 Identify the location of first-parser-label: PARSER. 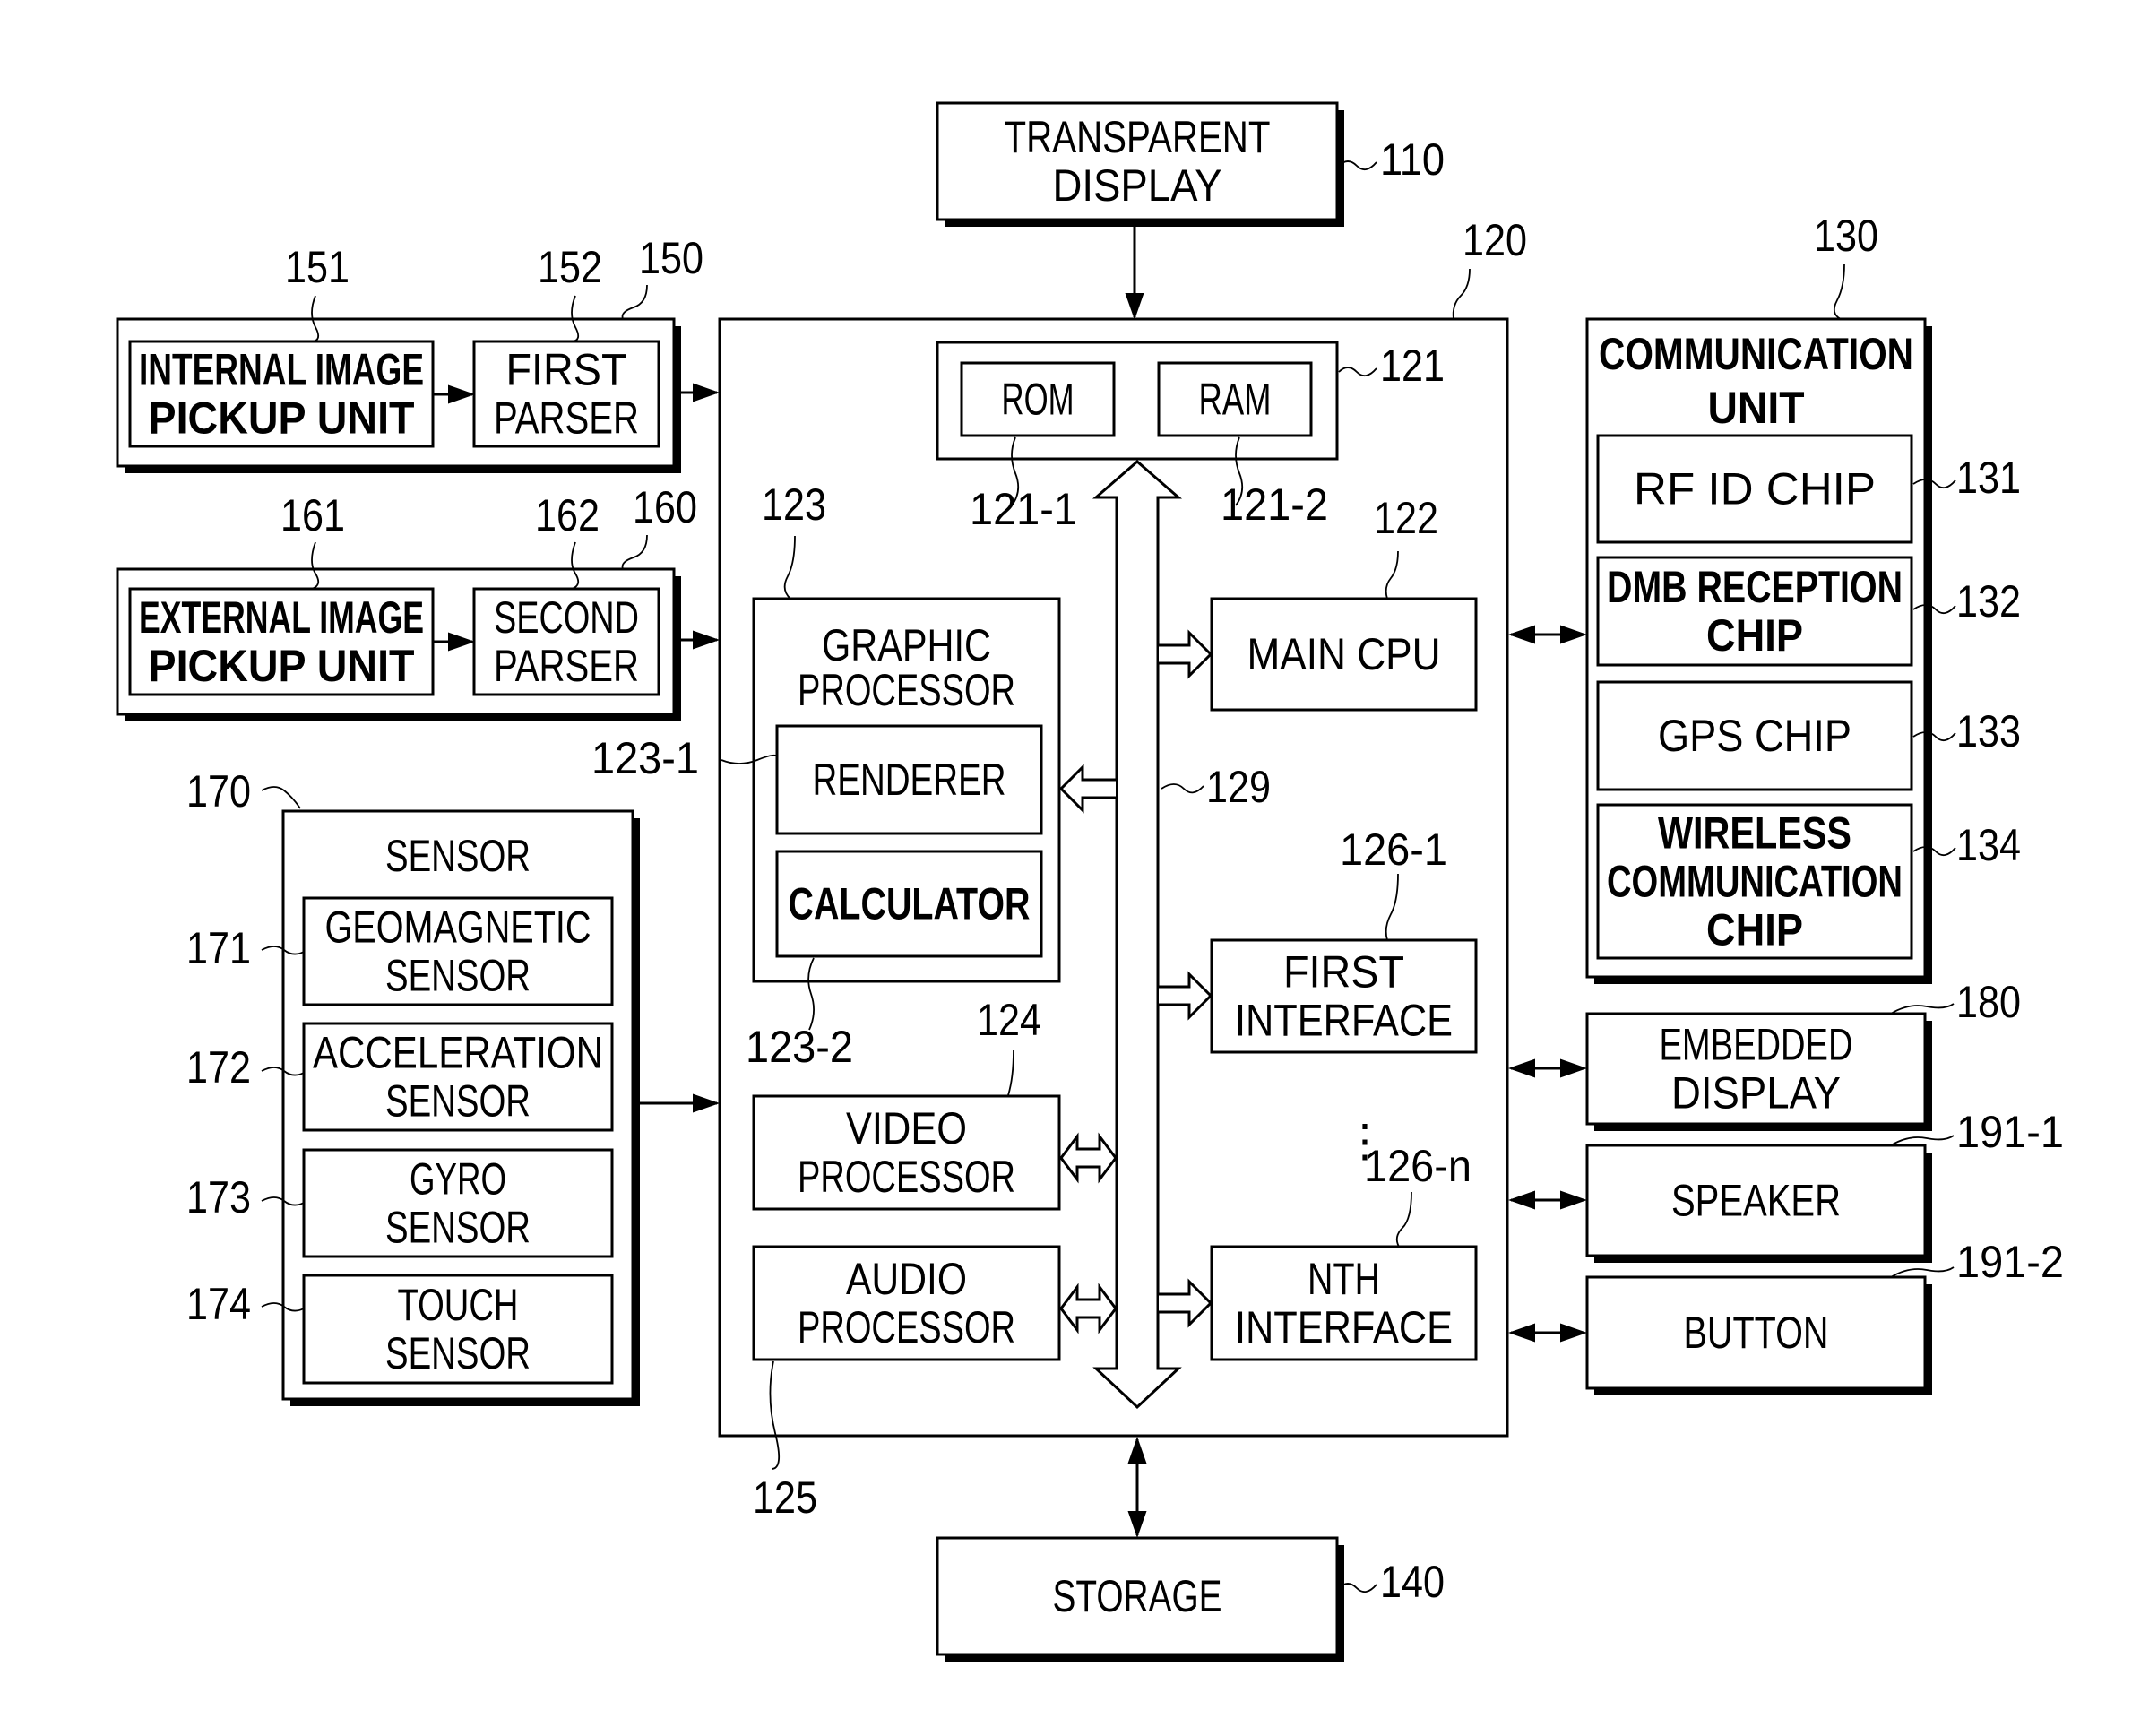
(566, 418).